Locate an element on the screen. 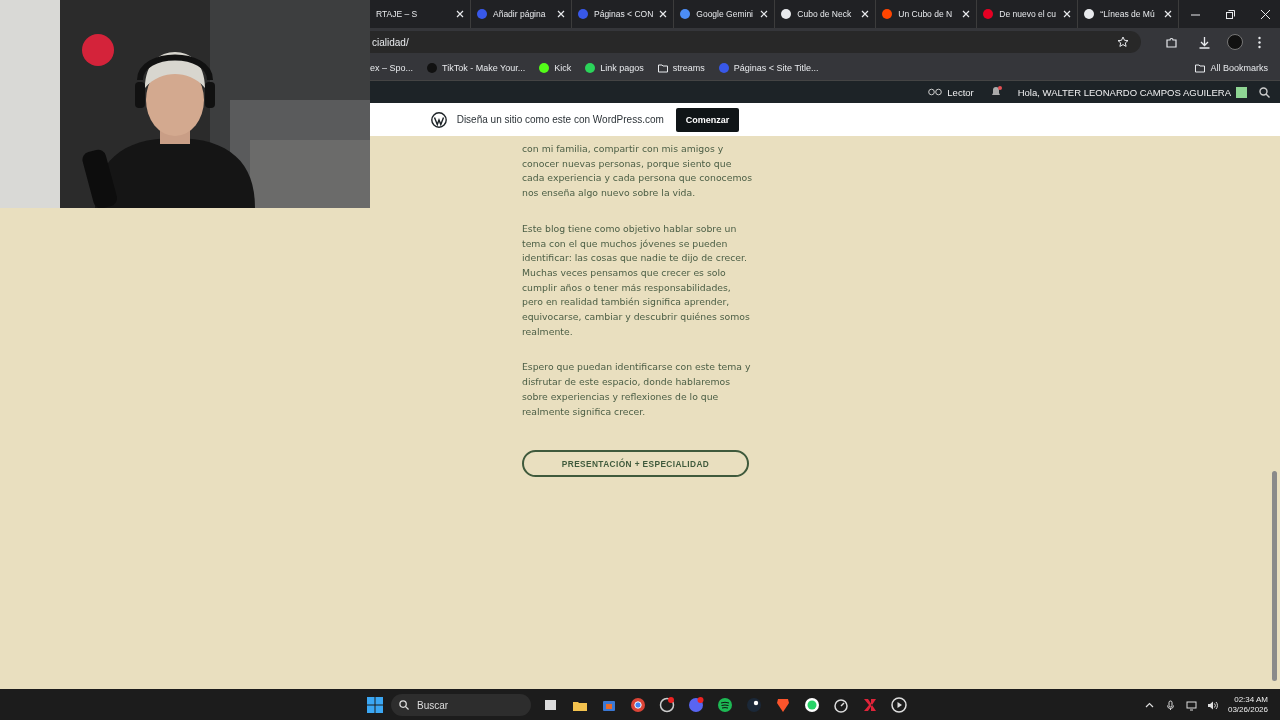  restore-icon is located at coordinates (1231, 14).